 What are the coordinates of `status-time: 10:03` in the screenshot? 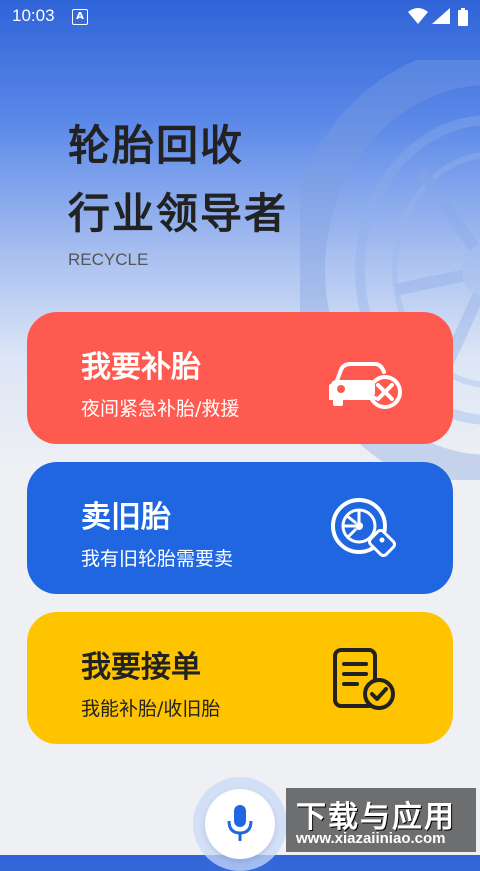 It's located at (33, 15).